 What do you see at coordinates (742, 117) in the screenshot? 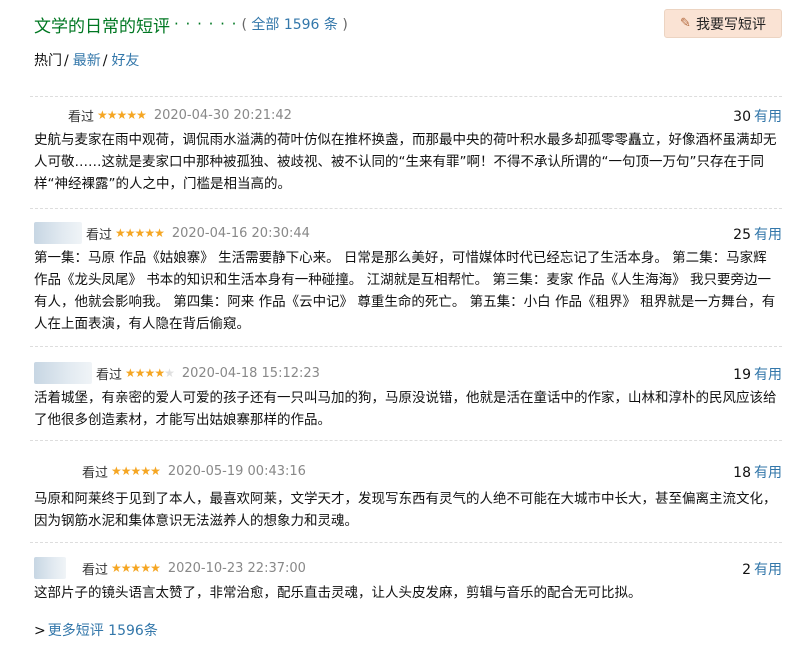
I see `vote-number: 30` at bounding box center [742, 117].